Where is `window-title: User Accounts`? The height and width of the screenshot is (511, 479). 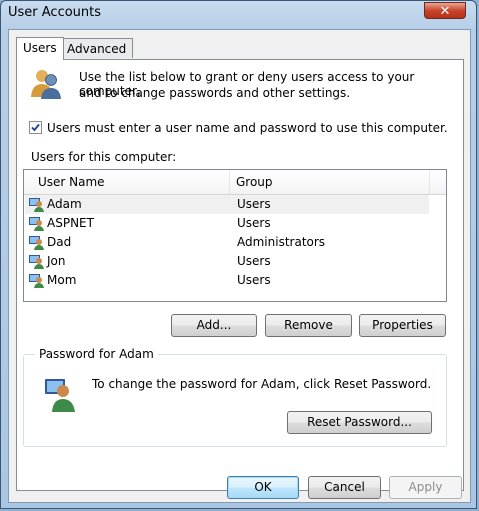
window-title: User Accounts is located at coordinates (55, 12).